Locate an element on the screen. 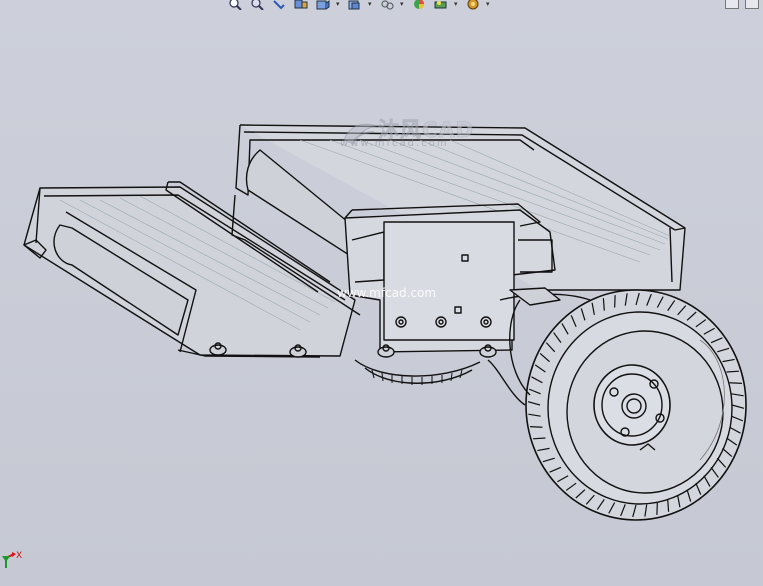  watermark-logo: 沐风CAD www.mfcad.com is located at coordinates (406, 133).